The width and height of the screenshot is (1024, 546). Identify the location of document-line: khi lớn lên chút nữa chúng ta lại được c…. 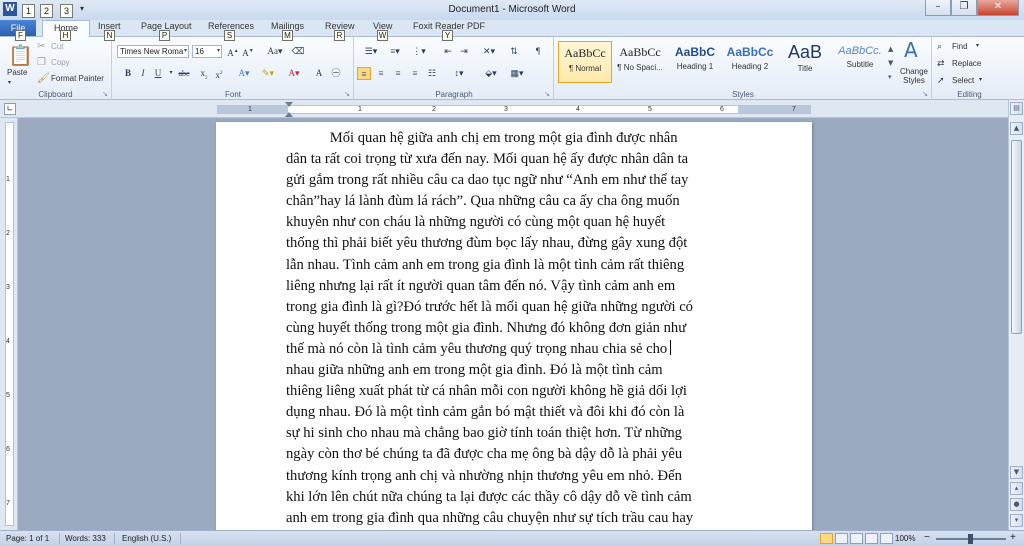
(512, 497).